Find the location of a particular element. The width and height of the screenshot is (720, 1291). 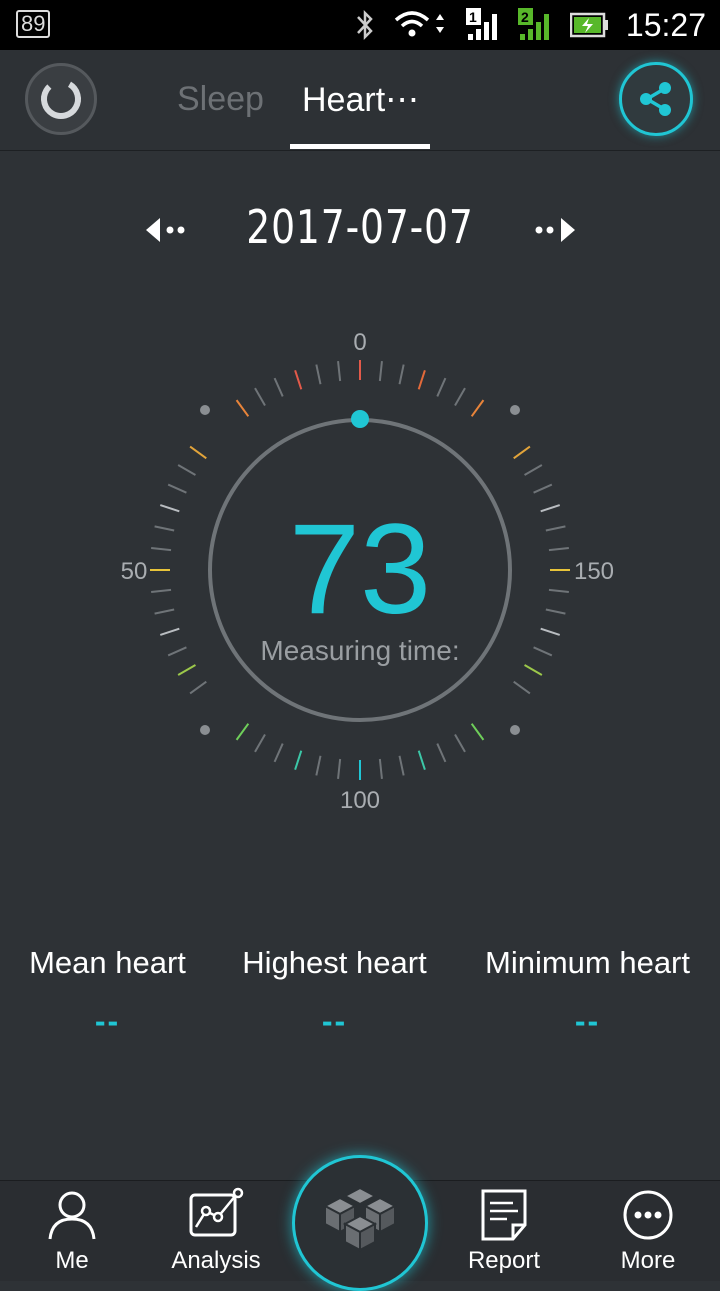

nav-report: Report is located at coordinates (504, 1231).